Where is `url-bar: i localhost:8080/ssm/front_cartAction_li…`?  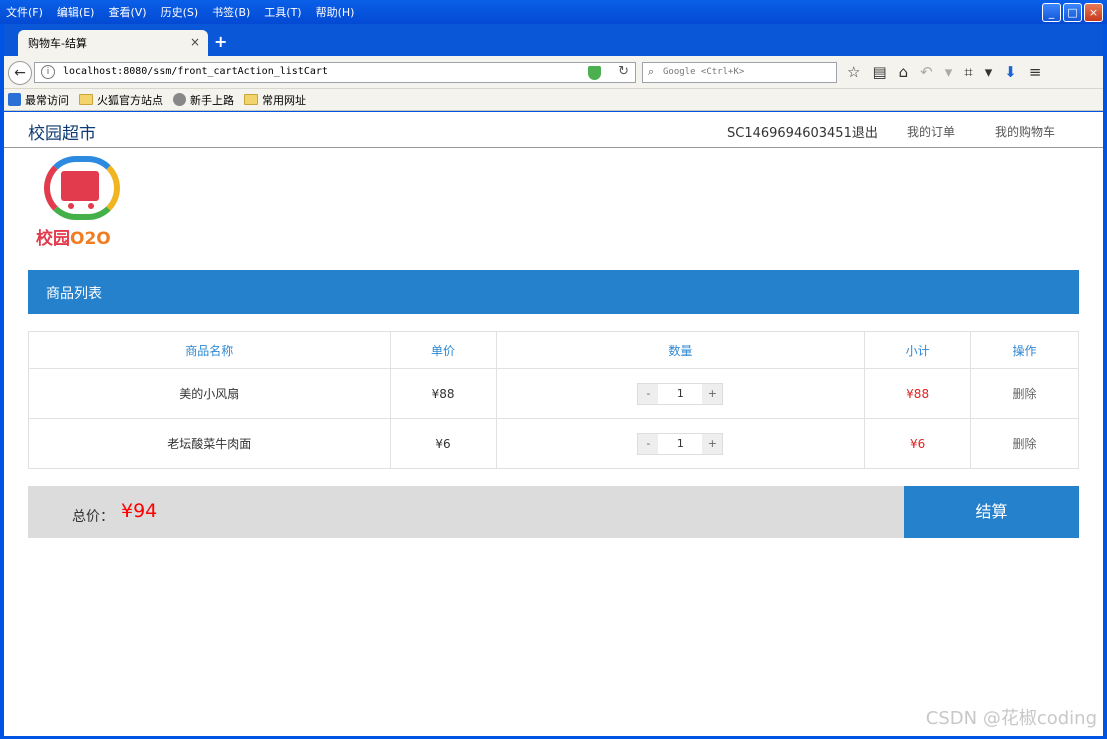
url-bar: i localhost:8080/ssm/front_cartAction_li… is located at coordinates (335, 72).